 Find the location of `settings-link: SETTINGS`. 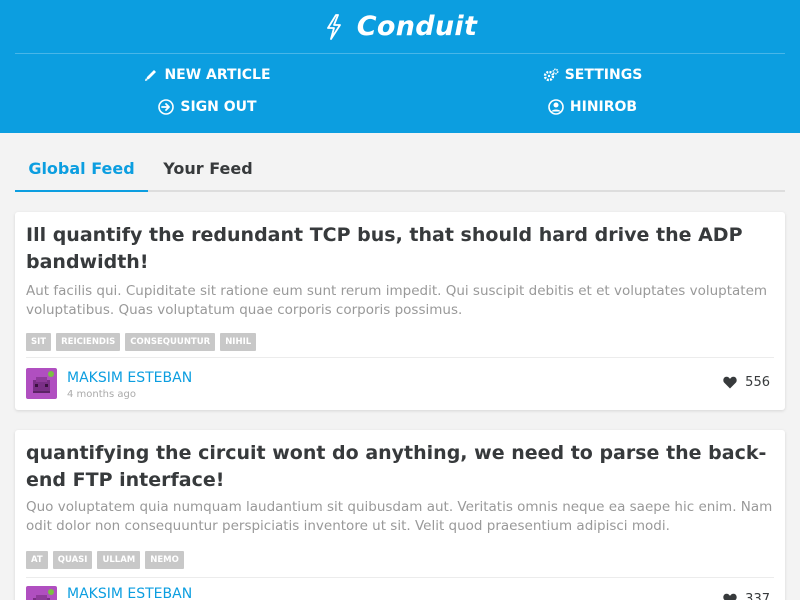

settings-link: SETTINGS is located at coordinates (592, 75).